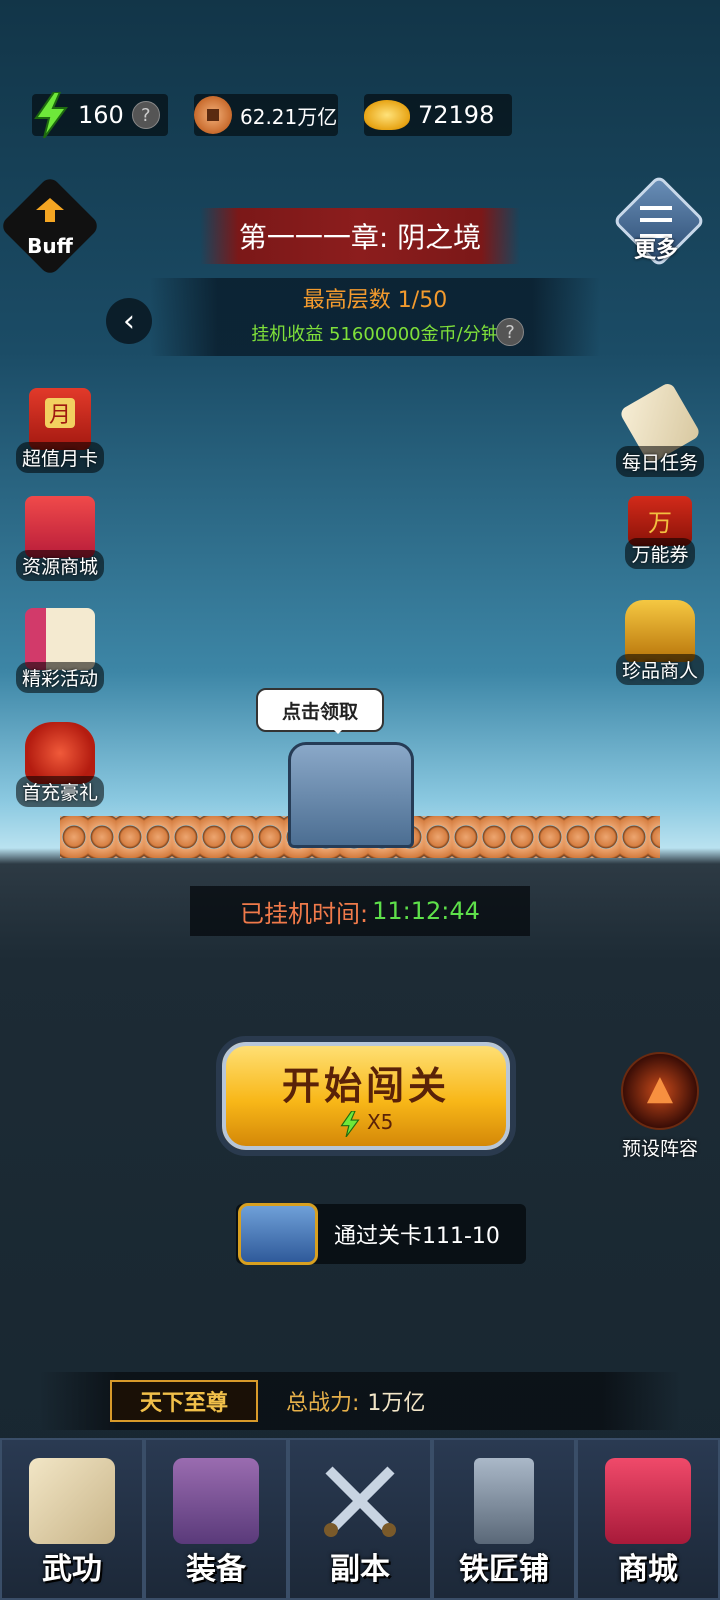  I want to click on resource-shop-label: 资源商城, so click(59, 565).